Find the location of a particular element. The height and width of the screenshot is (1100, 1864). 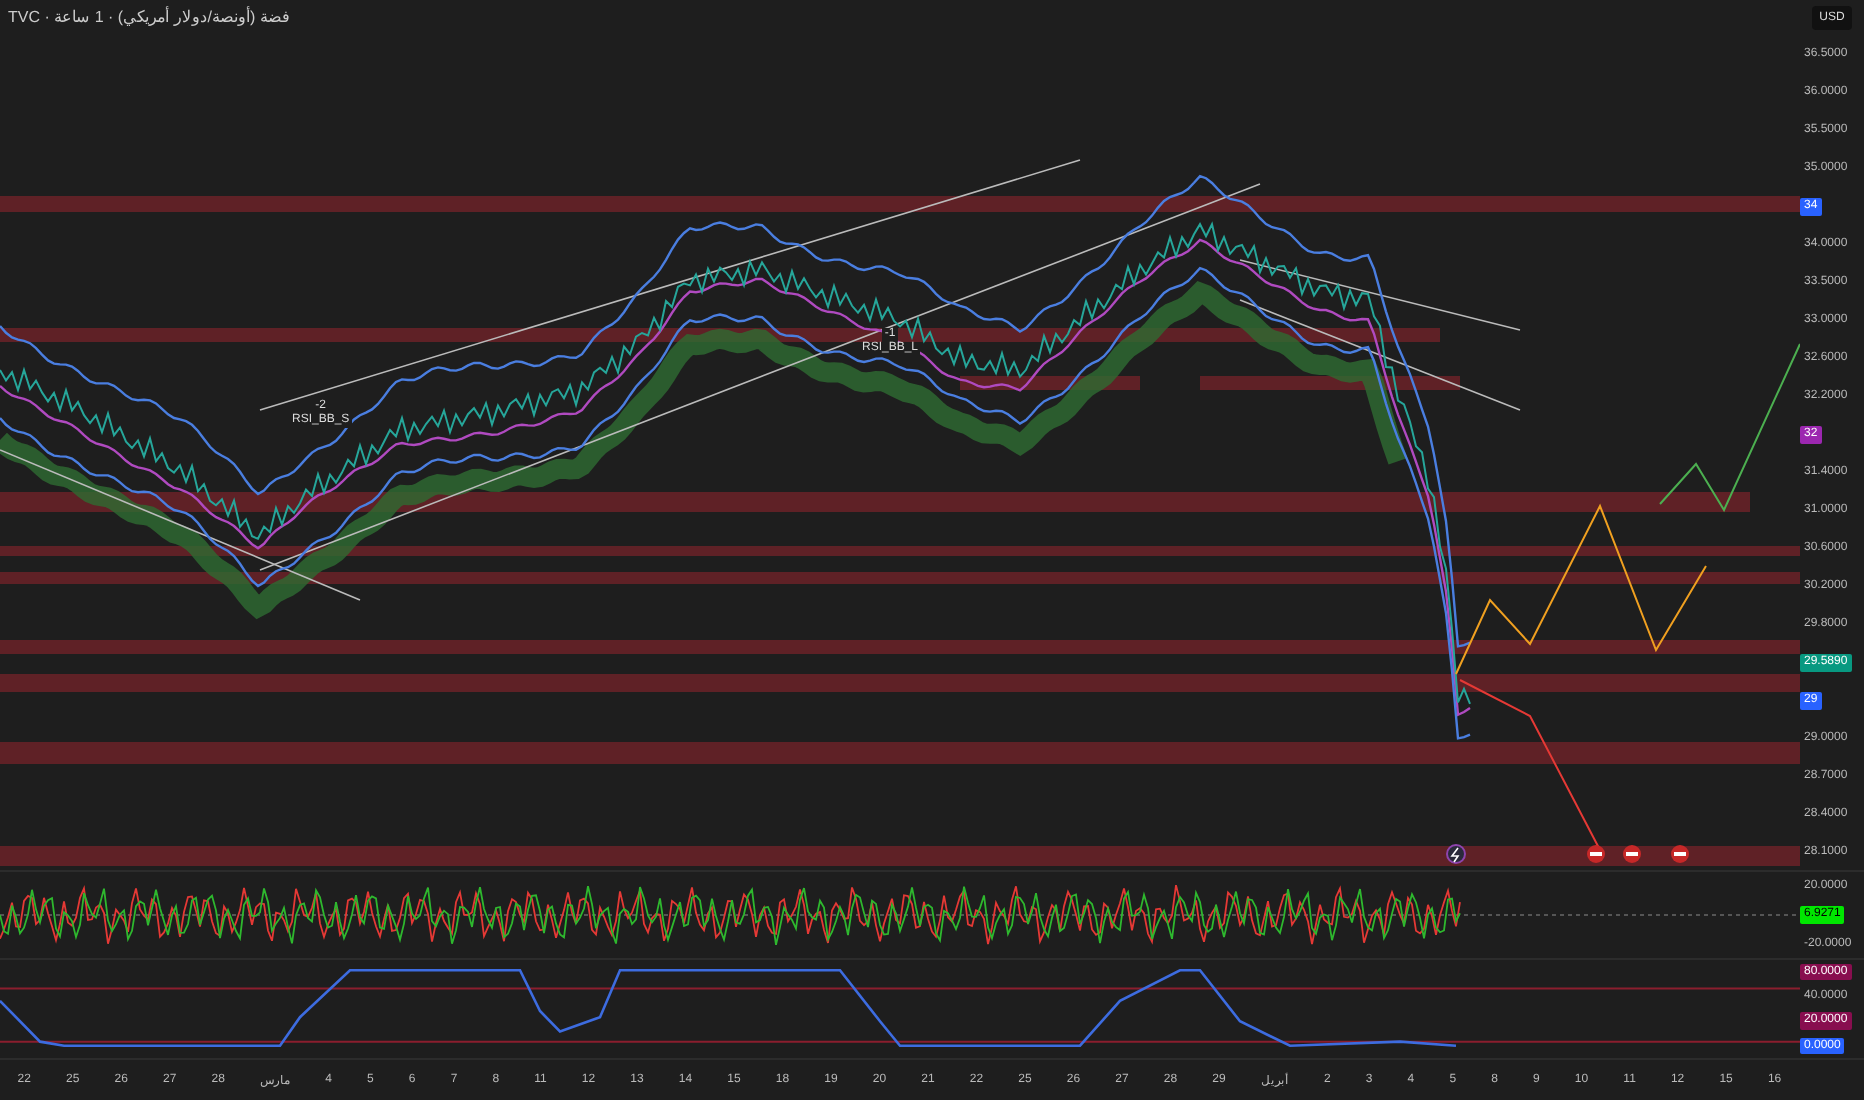

symbol-title: TVC · فضة (أونصة/دولار أمريكي) · 1 ساعة is located at coordinates (149, 17).